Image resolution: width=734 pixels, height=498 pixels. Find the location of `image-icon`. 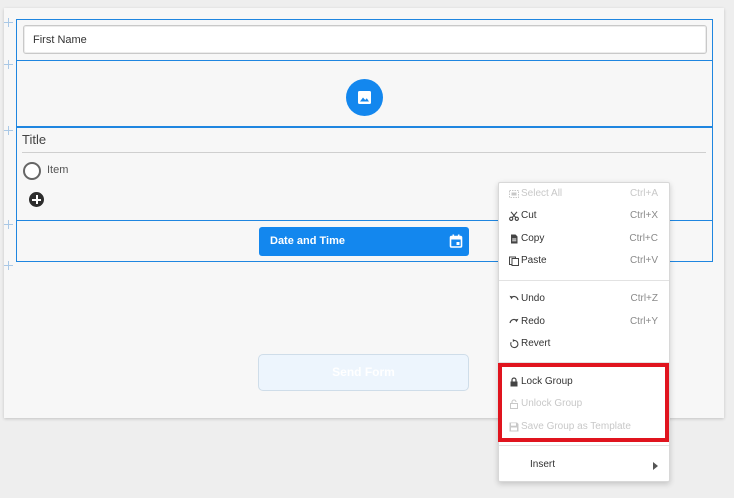

image-icon is located at coordinates (364, 97).